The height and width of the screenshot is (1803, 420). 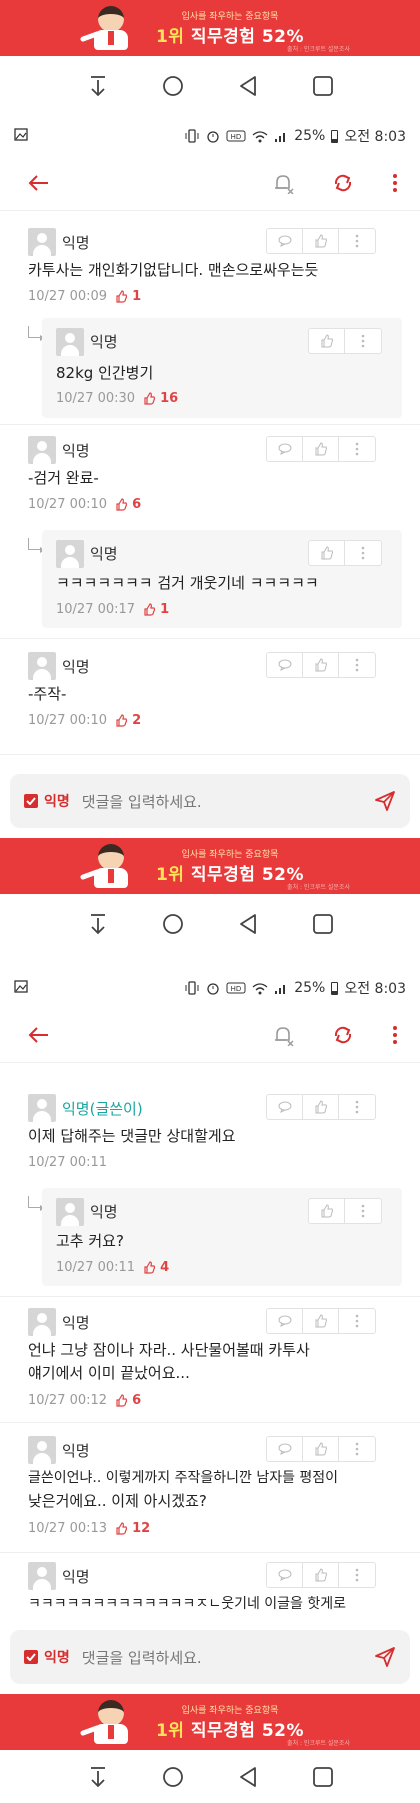 What do you see at coordinates (137, 720) in the screenshot?
I see `like-count-value: 2` at bounding box center [137, 720].